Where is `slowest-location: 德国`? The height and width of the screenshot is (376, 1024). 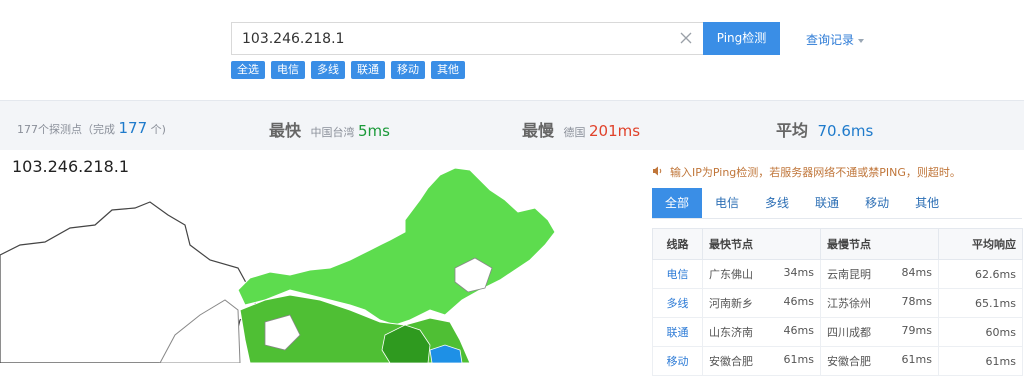 slowest-location: 德国 is located at coordinates (574, 132).